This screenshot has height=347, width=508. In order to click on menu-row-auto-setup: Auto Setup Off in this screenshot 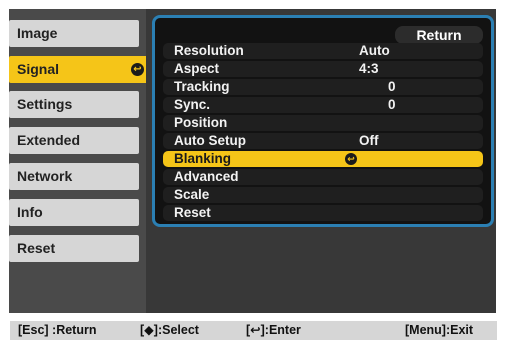, I will do `click(323, 141)`.